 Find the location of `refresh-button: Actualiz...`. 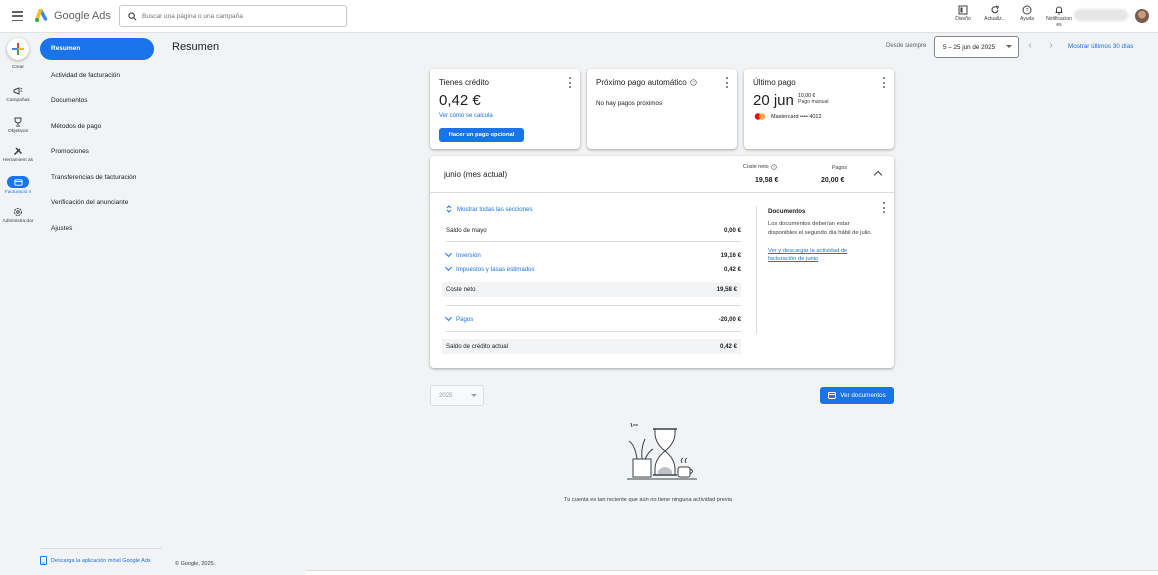

refresh-button: Actualiz... is located at coordinates (995, 16).